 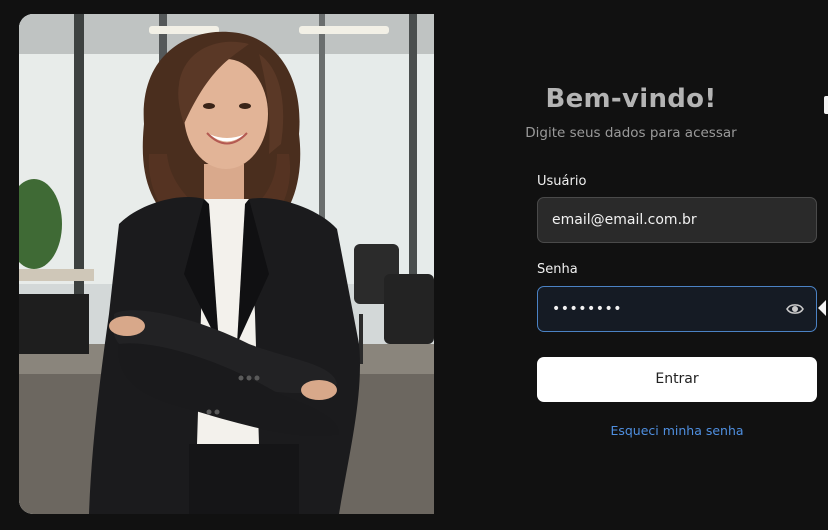 I want to click on page-title: Bem-vindo!, so click(x=631, y=99).